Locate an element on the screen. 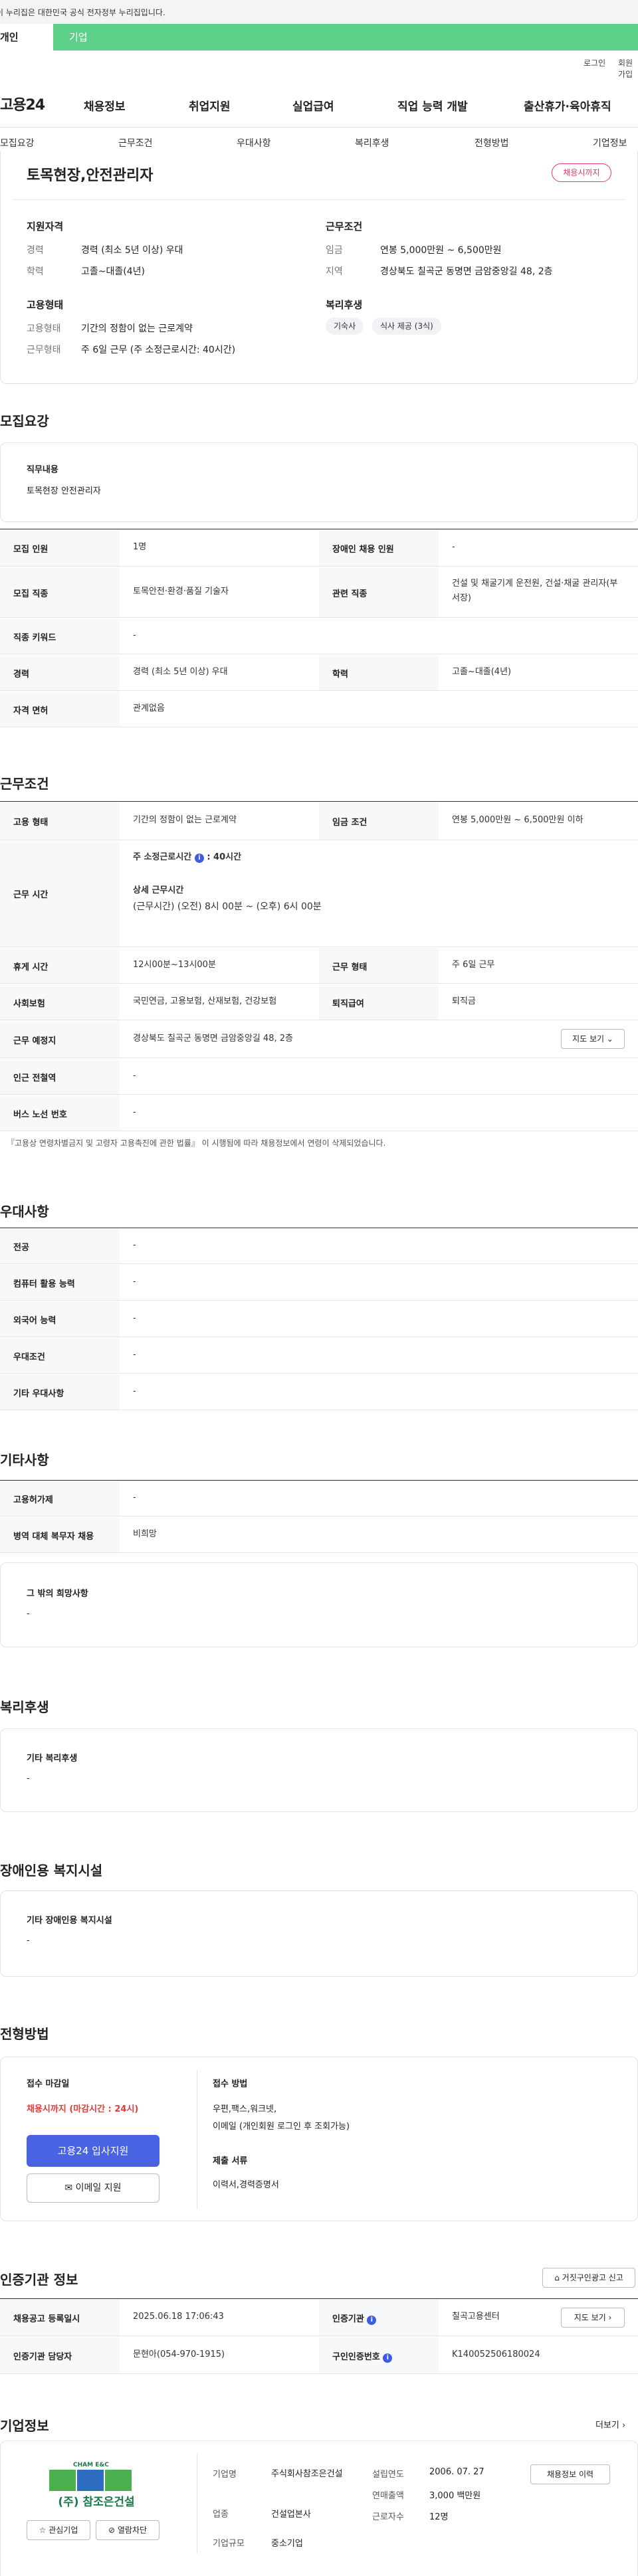 The width and height of the screenshot is (638, 2576). established-label: 설립연도 is located at coordinates (388, 2475).